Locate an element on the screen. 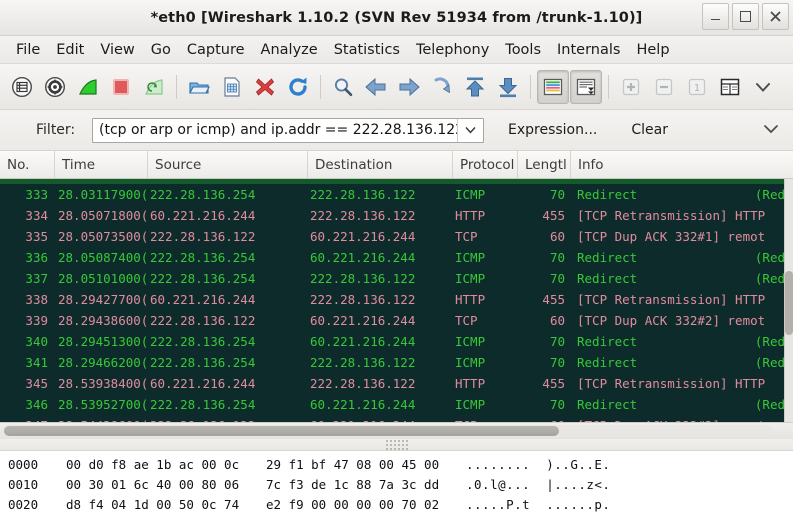  menu-file: File is located at coordinates (28, 50).